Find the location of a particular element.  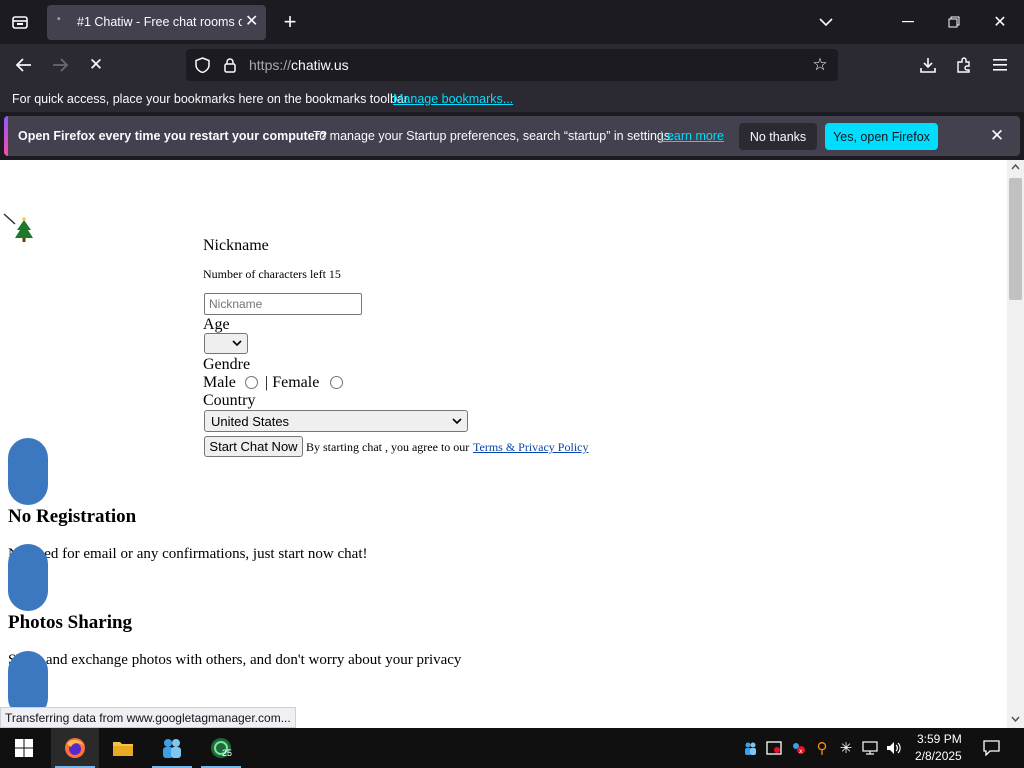

file-explorer-icon is located at coordinates (123, 748).